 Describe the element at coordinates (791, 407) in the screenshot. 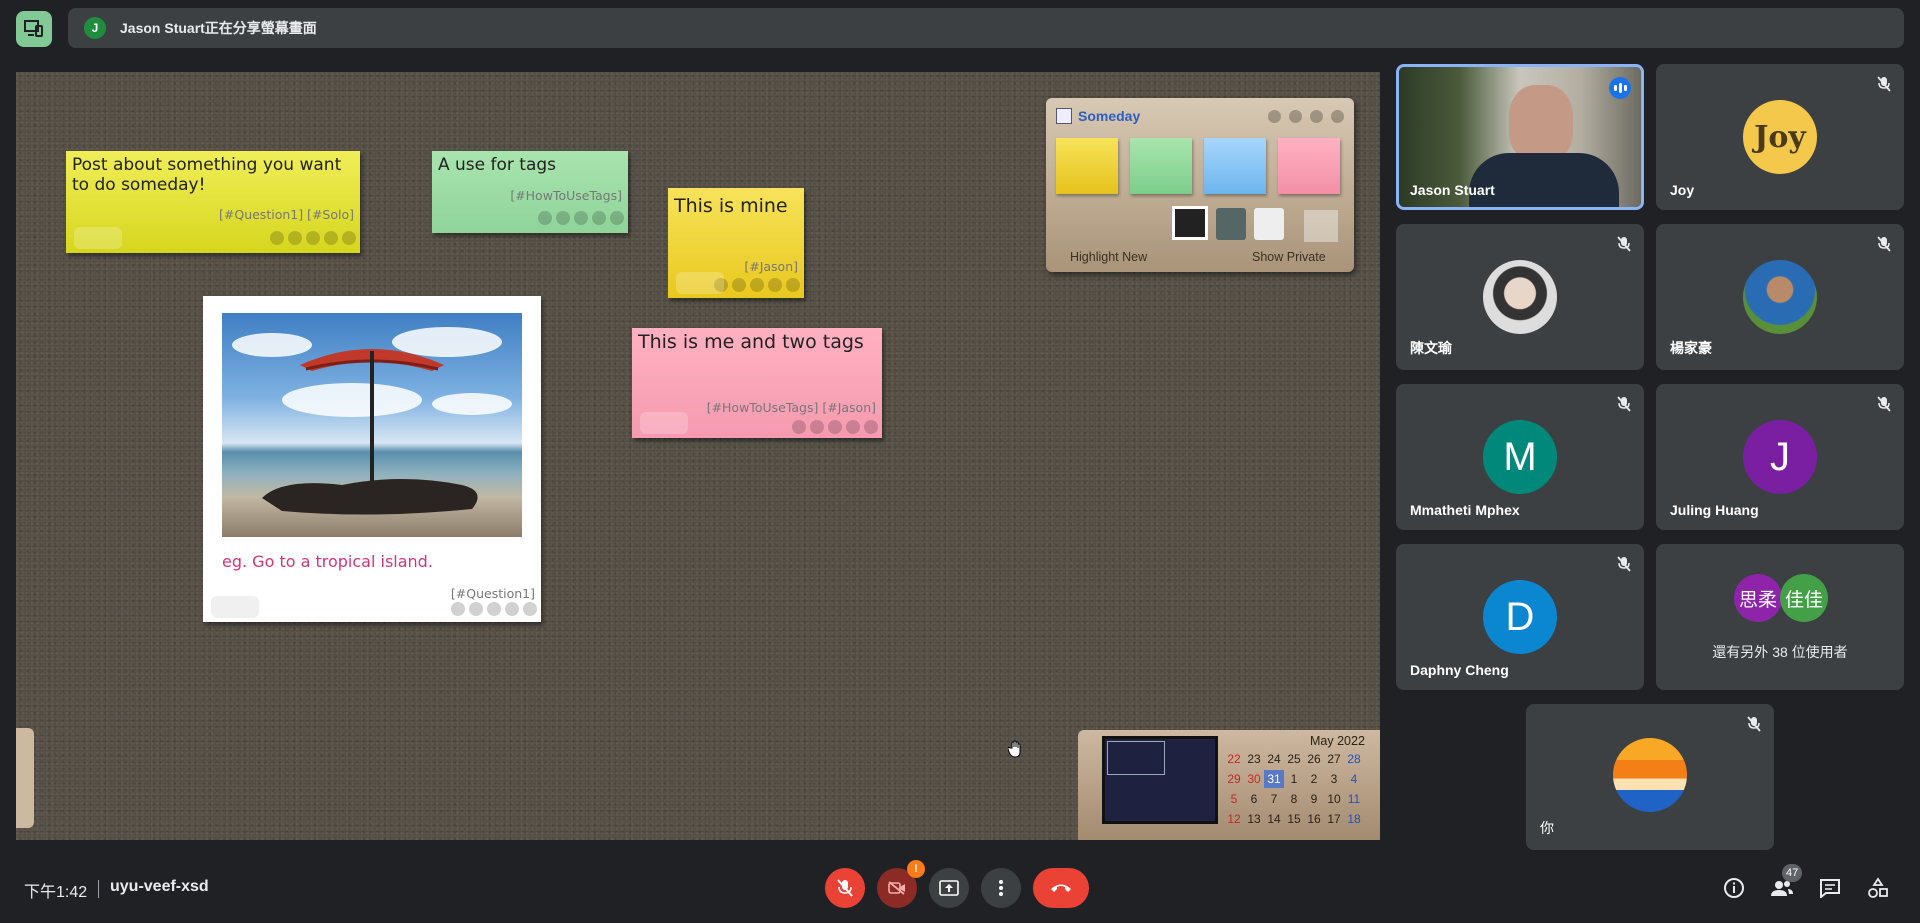

I see `note-tags: [#HowToUseTags] [#Jason]` at that location.